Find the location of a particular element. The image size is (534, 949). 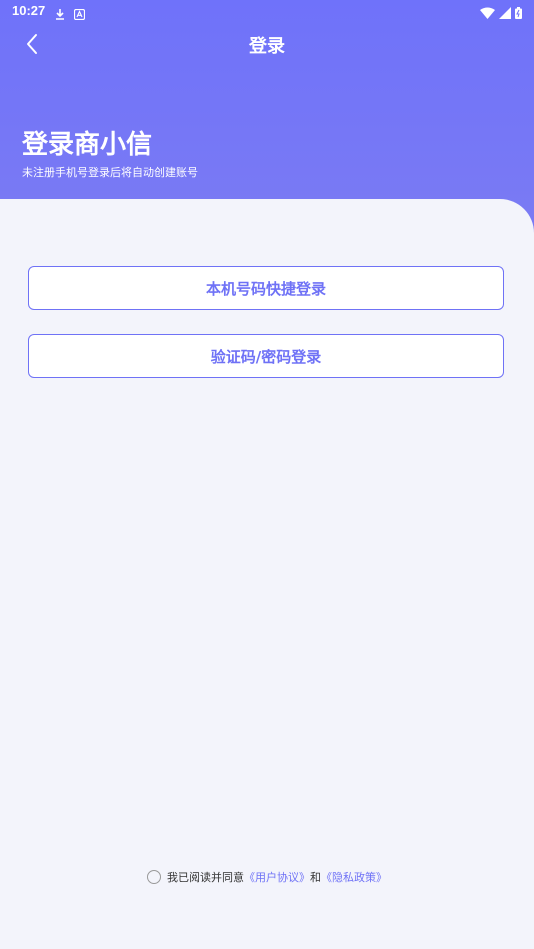

privacy-policy-link: 《隐私政策》 is located at coordinates (354, 877).